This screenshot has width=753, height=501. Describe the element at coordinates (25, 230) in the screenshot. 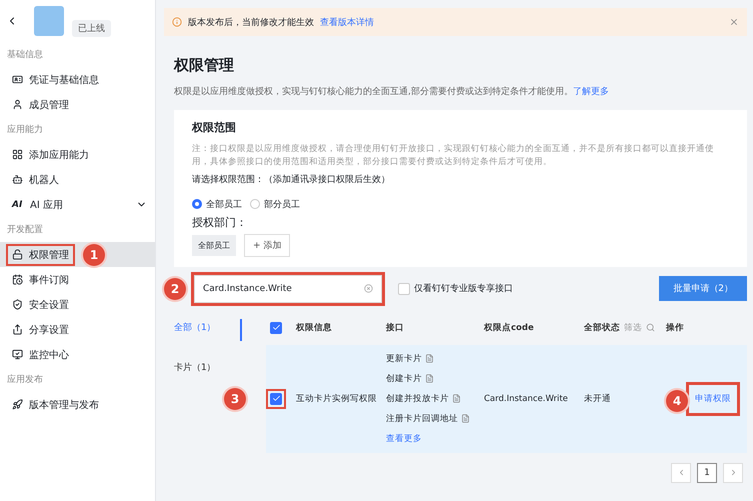

I see `section-label: 开发配置` at that location.